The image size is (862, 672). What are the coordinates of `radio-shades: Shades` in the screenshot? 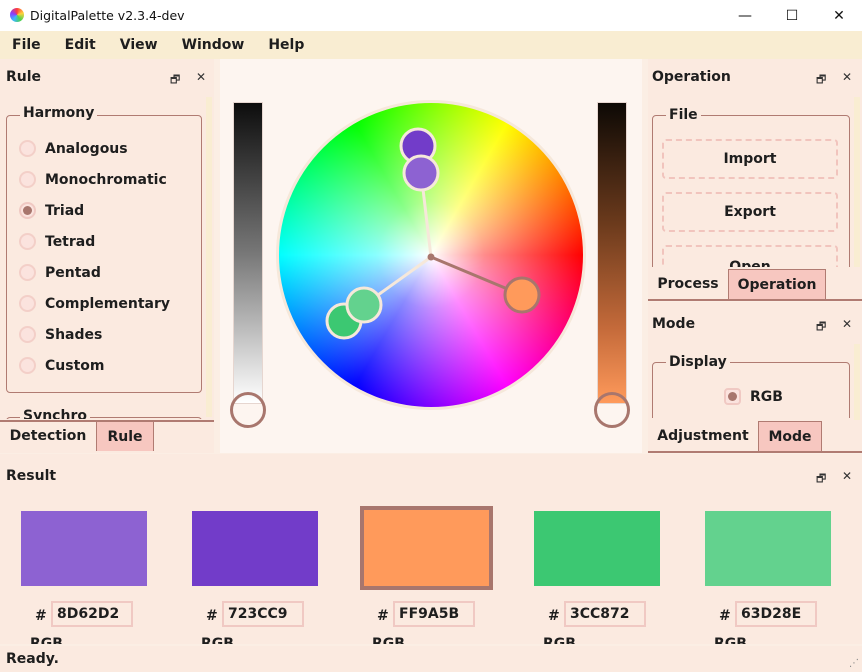 It's located at (60, 334).